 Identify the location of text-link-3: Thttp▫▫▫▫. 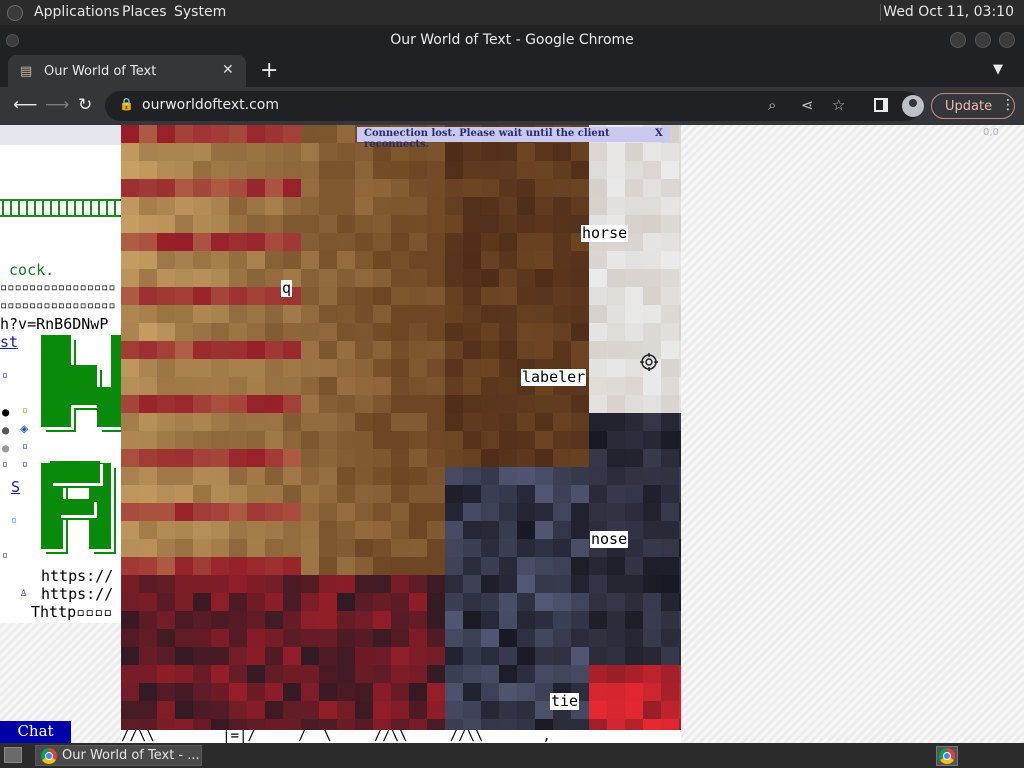
(71, 612).